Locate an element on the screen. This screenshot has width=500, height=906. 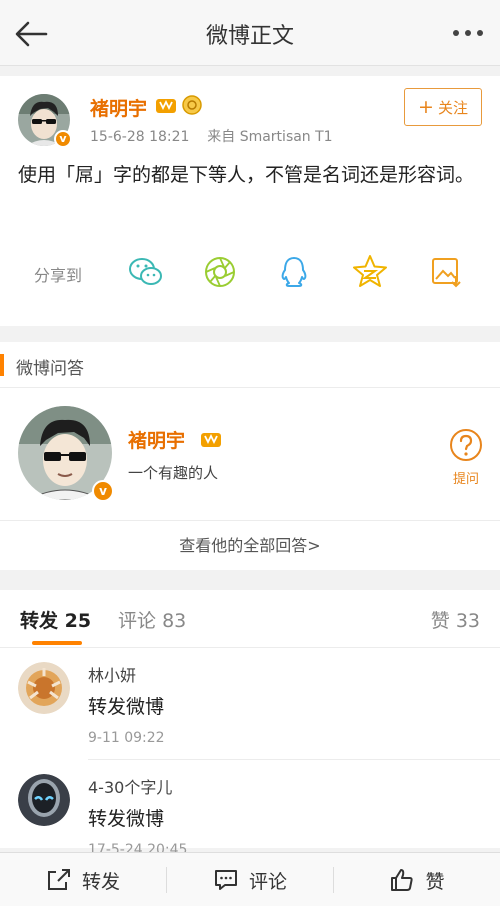
qa-avatar: v is located at coordinates (66, 454).